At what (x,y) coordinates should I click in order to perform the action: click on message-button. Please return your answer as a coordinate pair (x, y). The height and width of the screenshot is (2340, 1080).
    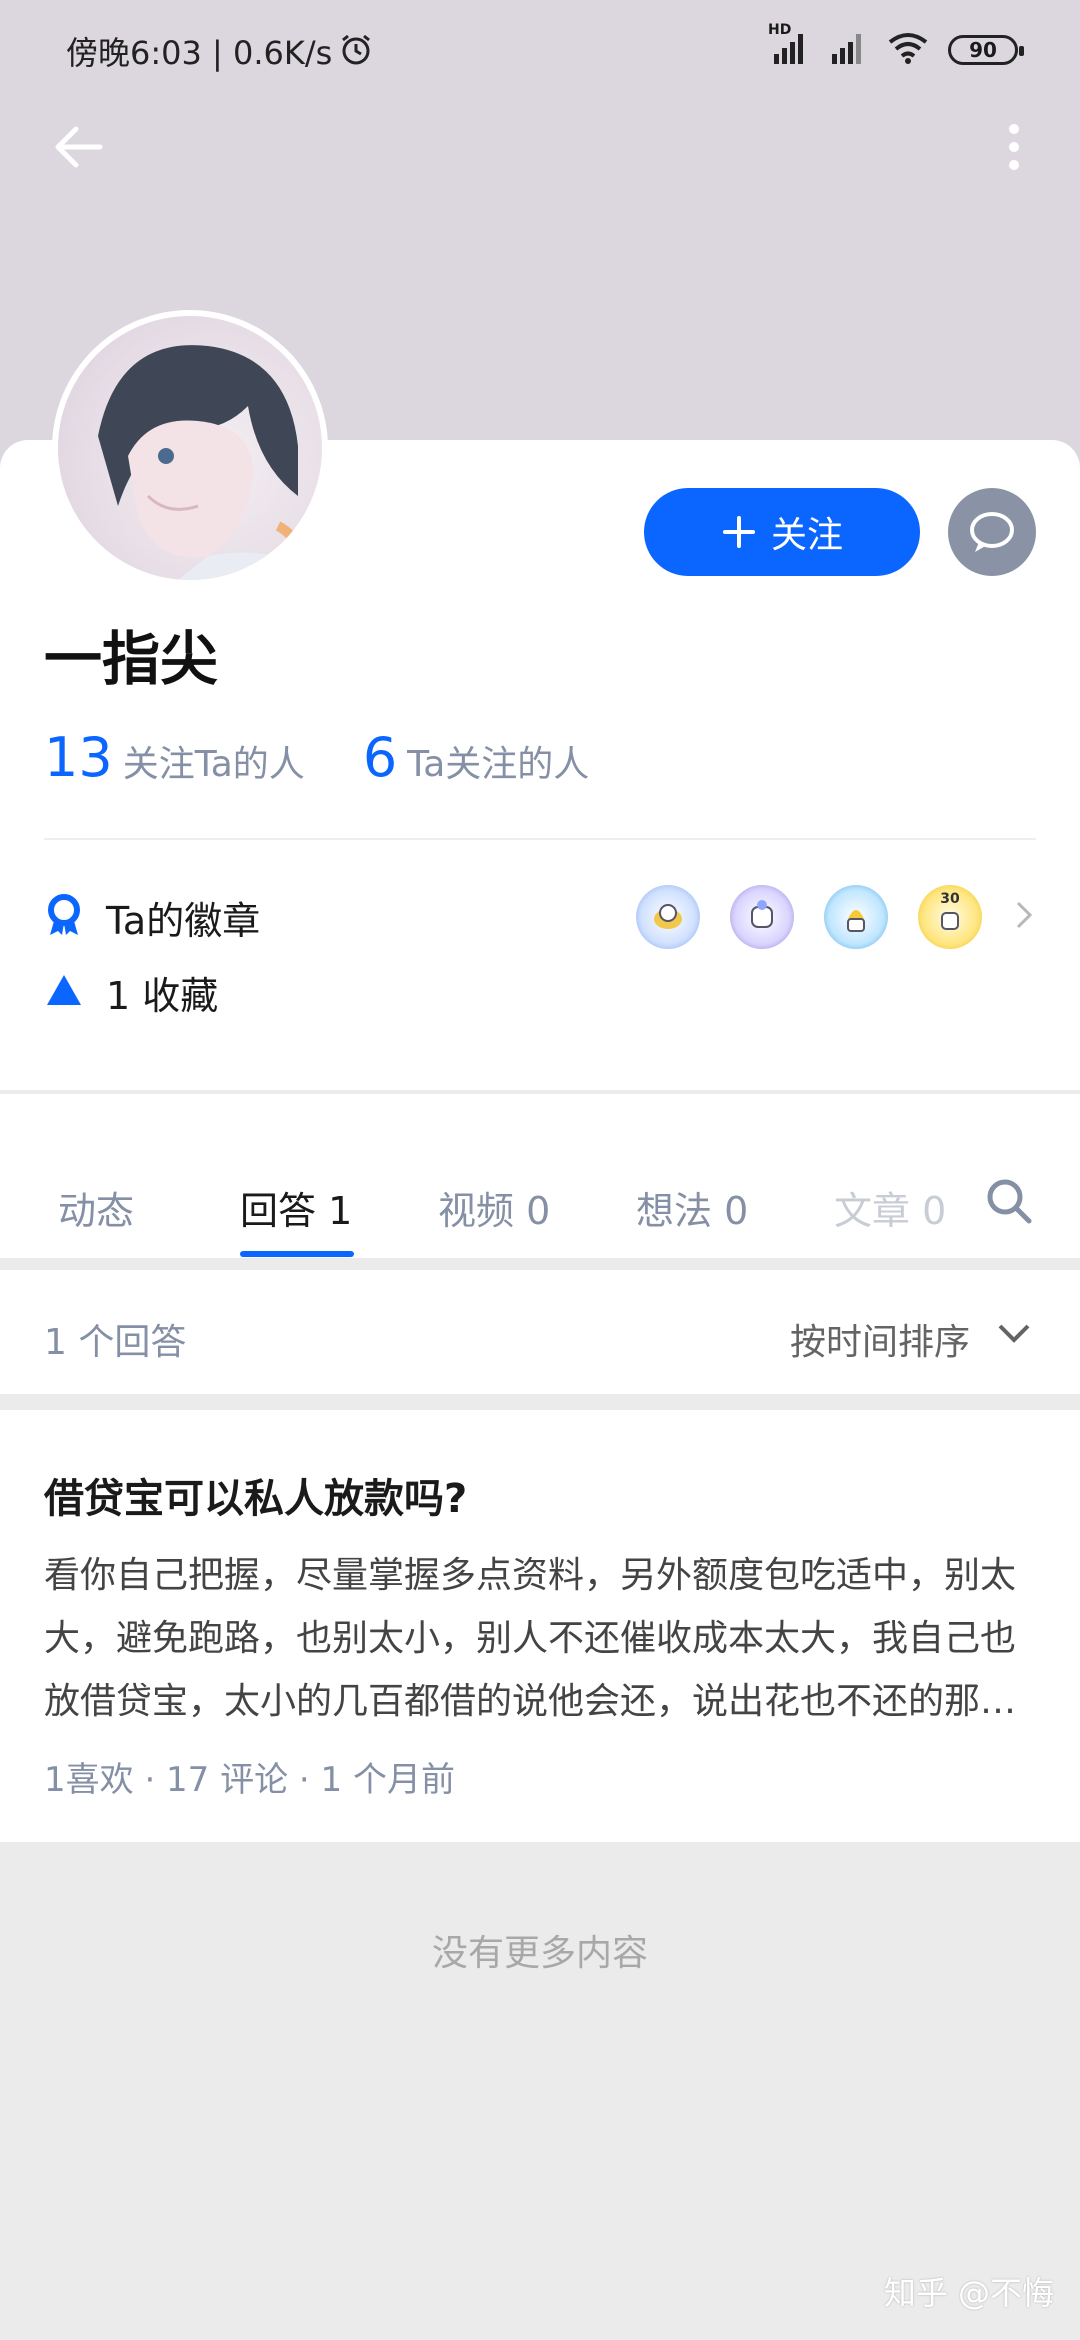
    Looking at the image, I should click on (992, 532).